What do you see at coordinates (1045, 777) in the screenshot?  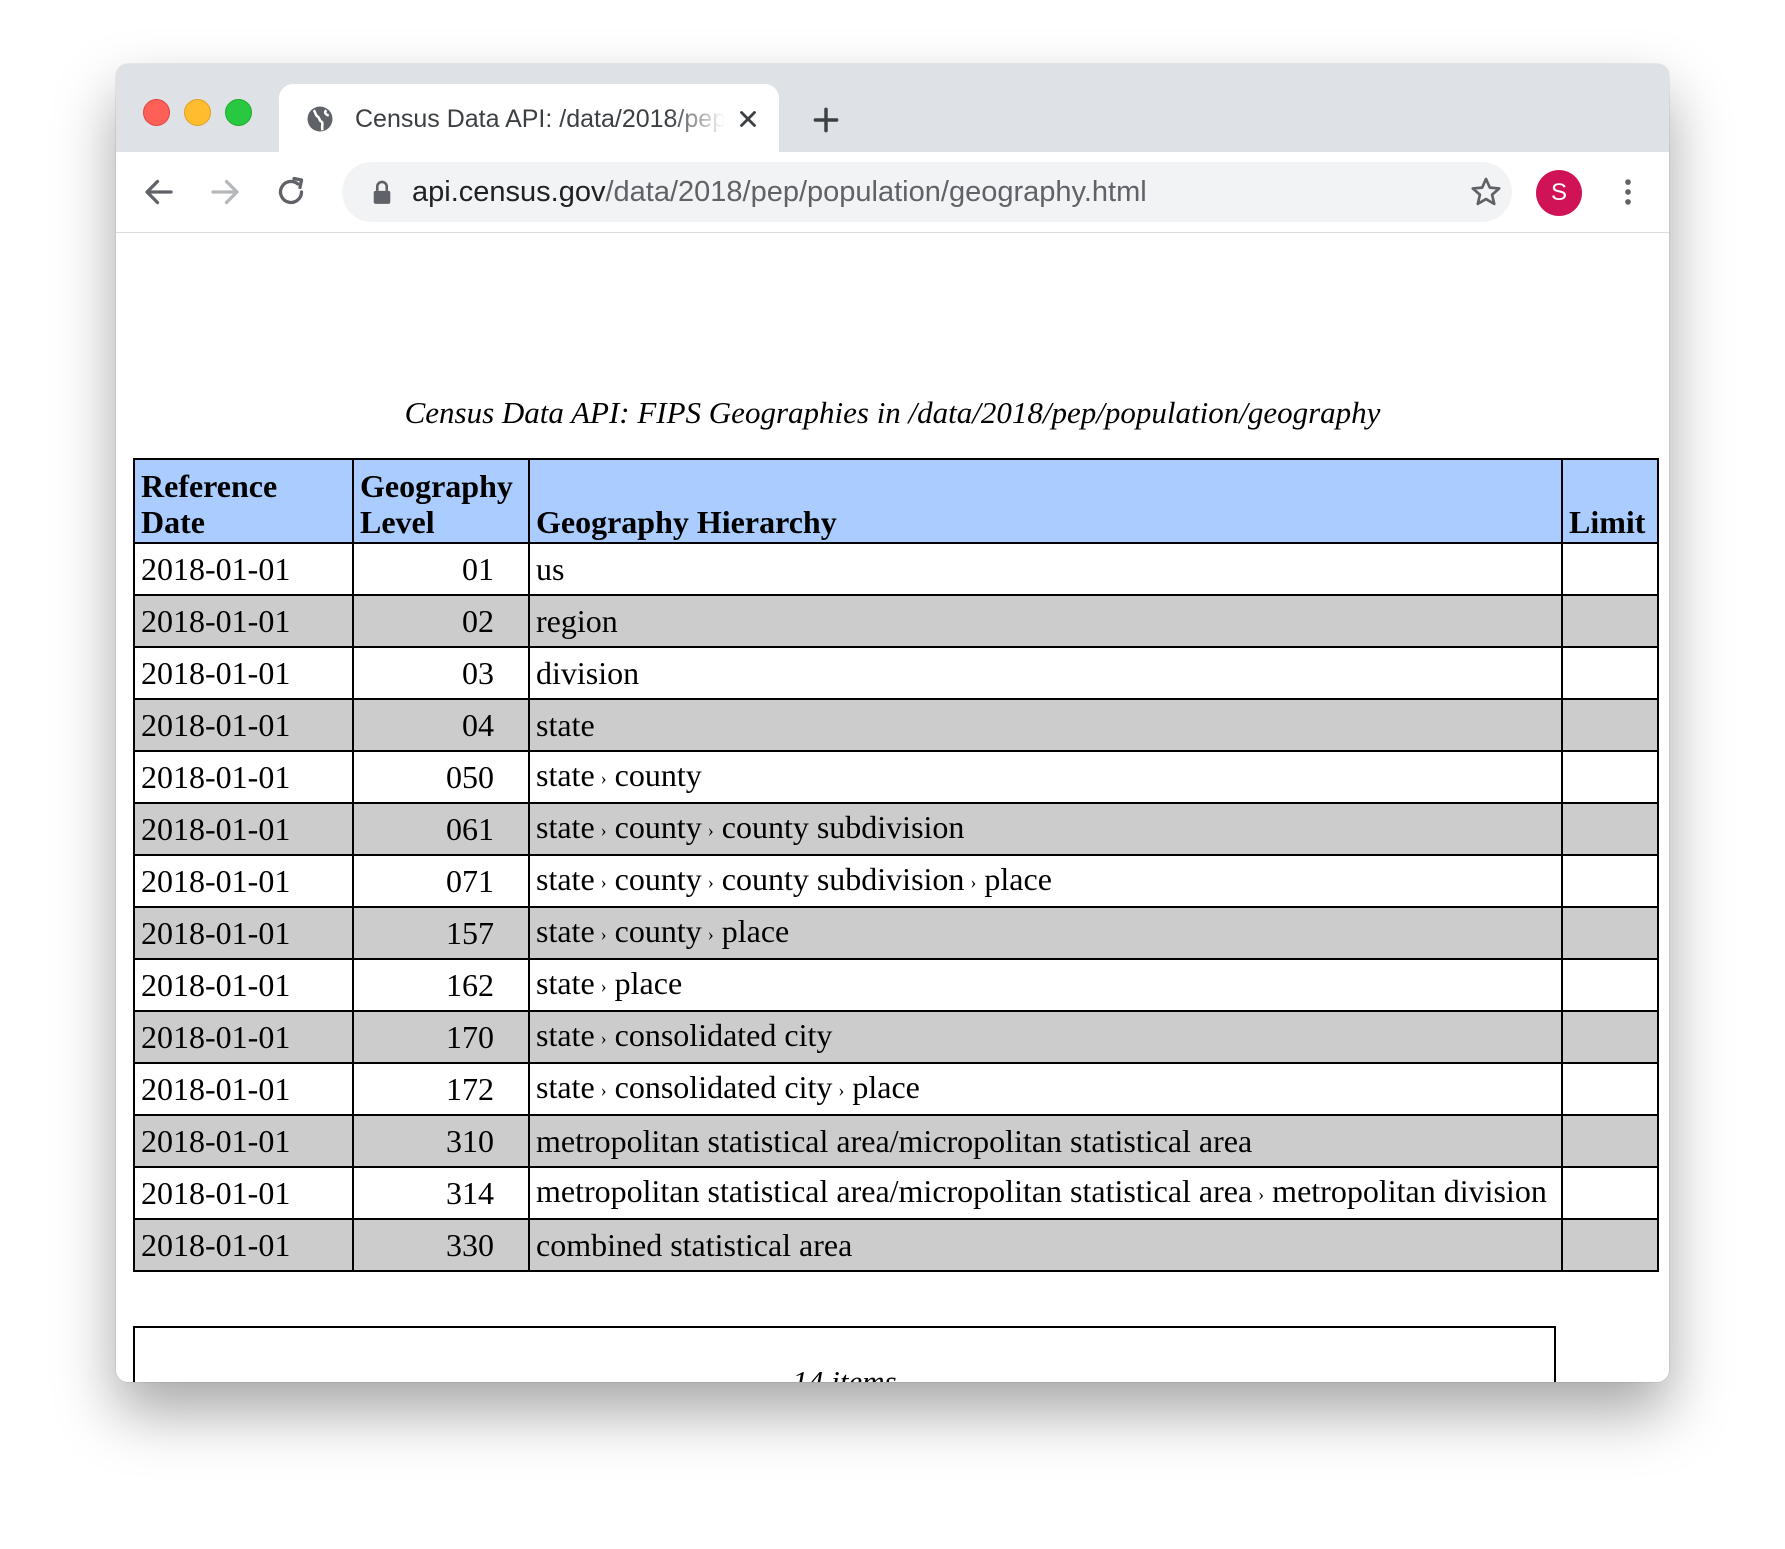 I see `cell-geography-hierarchy: state › county` at bounding box center [1045, 777].